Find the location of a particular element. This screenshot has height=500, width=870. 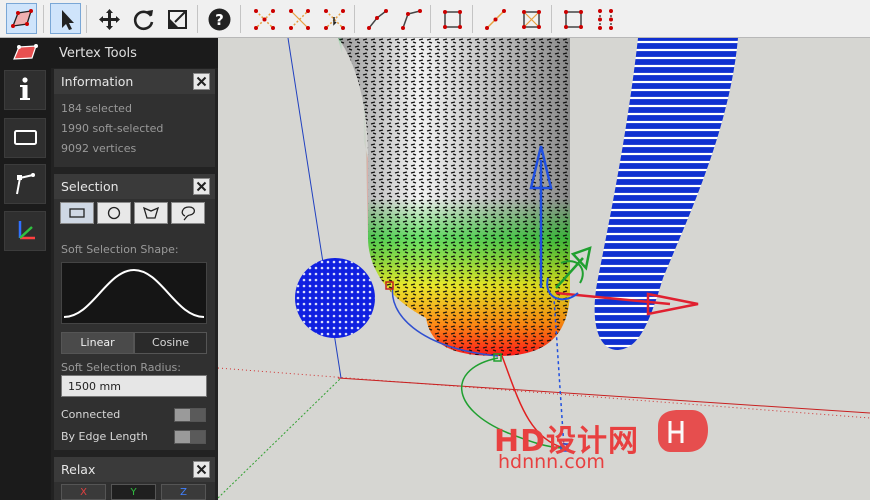

split-face-icon is located at coordinates (530, 18).